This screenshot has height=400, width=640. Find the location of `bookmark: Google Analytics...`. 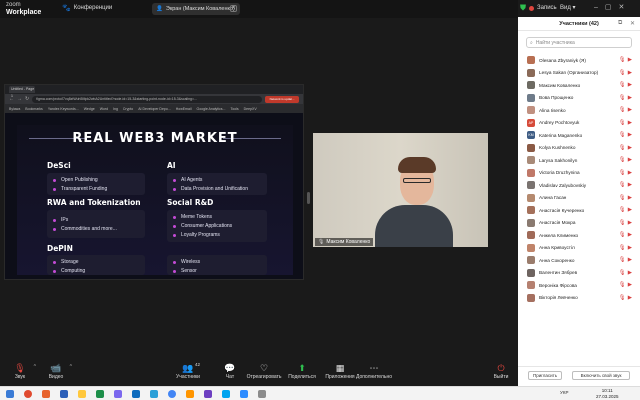

bookmark: Google Analytics... is located at coordinates (210, 109).